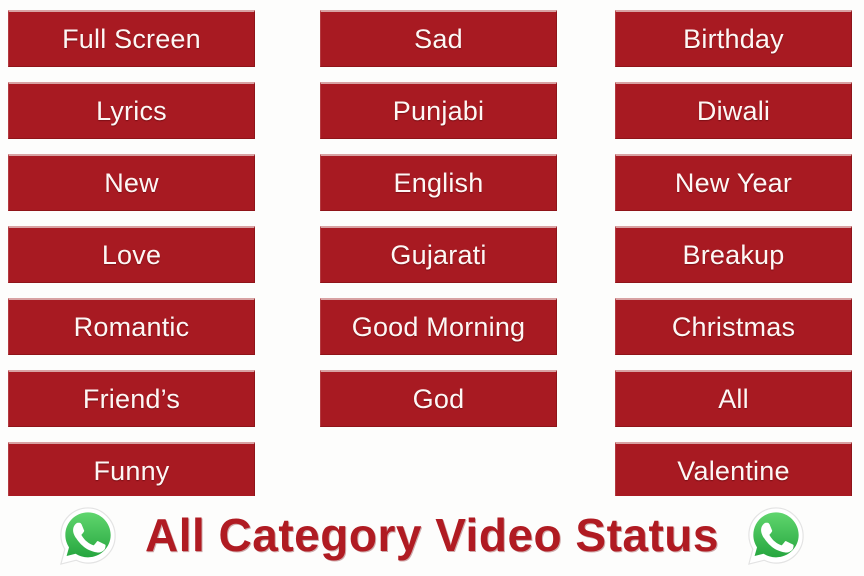 This screenshot has width=864, height=576. I want to click on category-button-christmas: Christmas, so click(733, 326).